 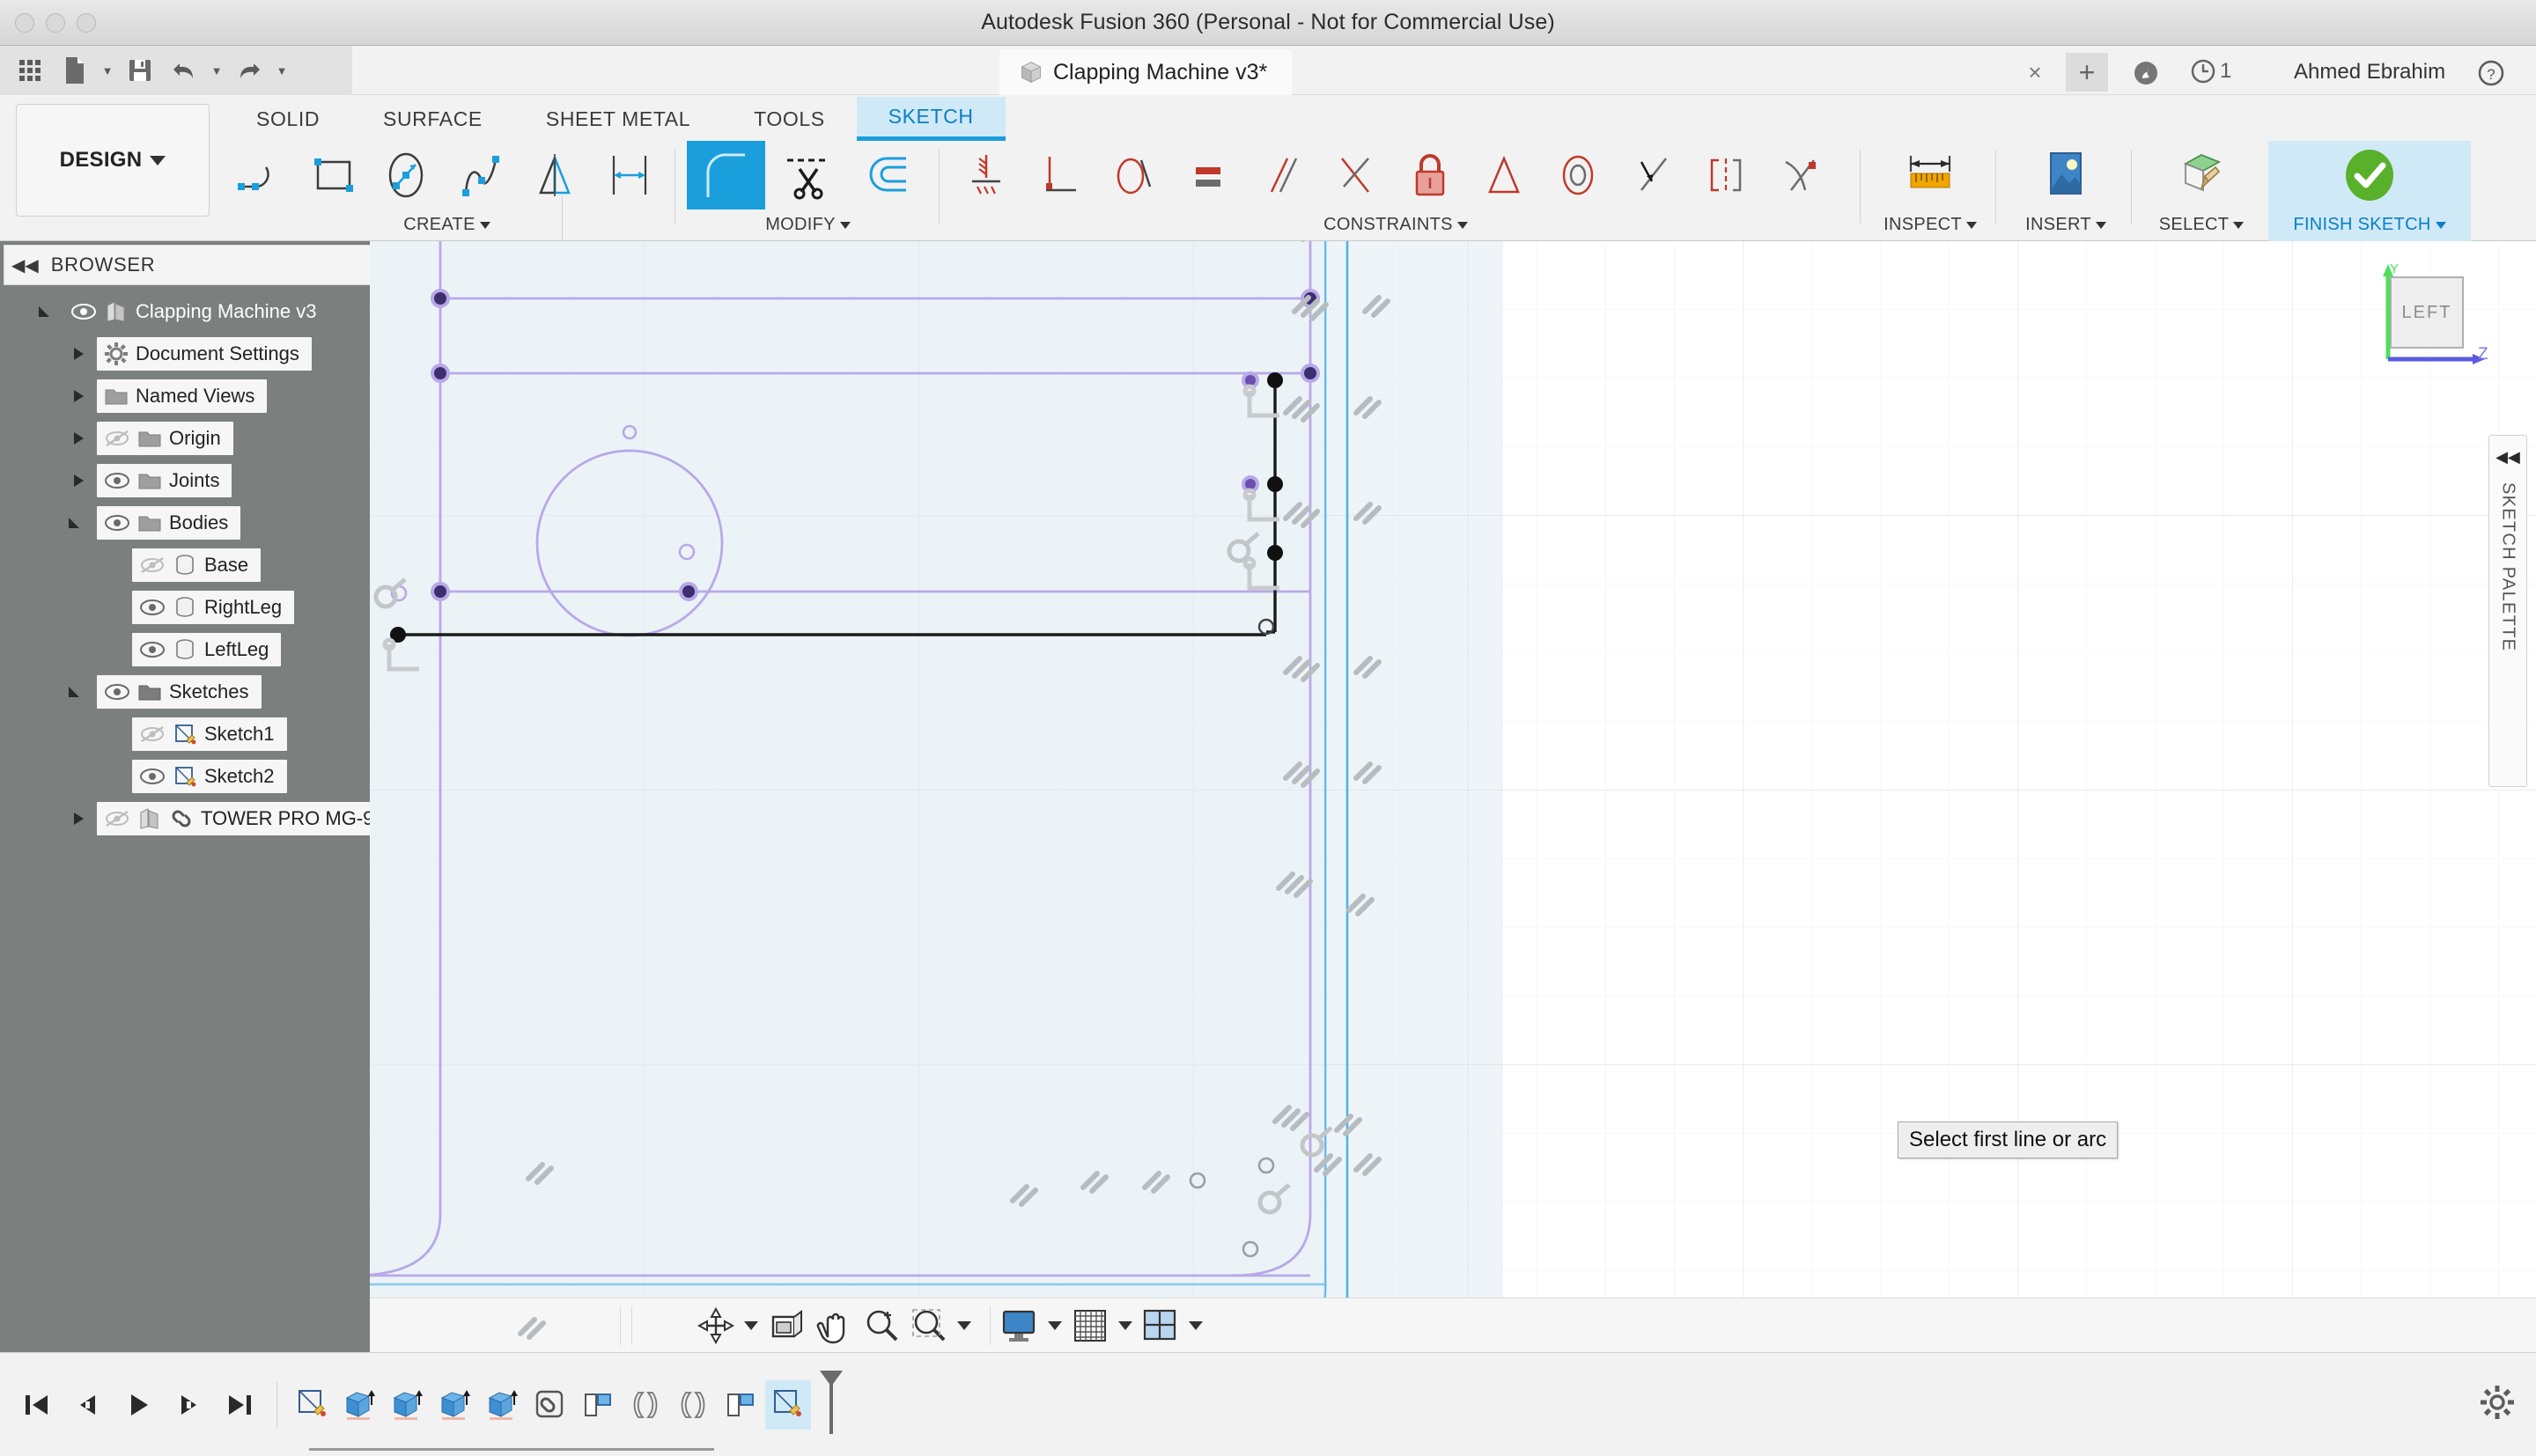 I want to click on finish-check-icon, so click(x=2369, y=175).